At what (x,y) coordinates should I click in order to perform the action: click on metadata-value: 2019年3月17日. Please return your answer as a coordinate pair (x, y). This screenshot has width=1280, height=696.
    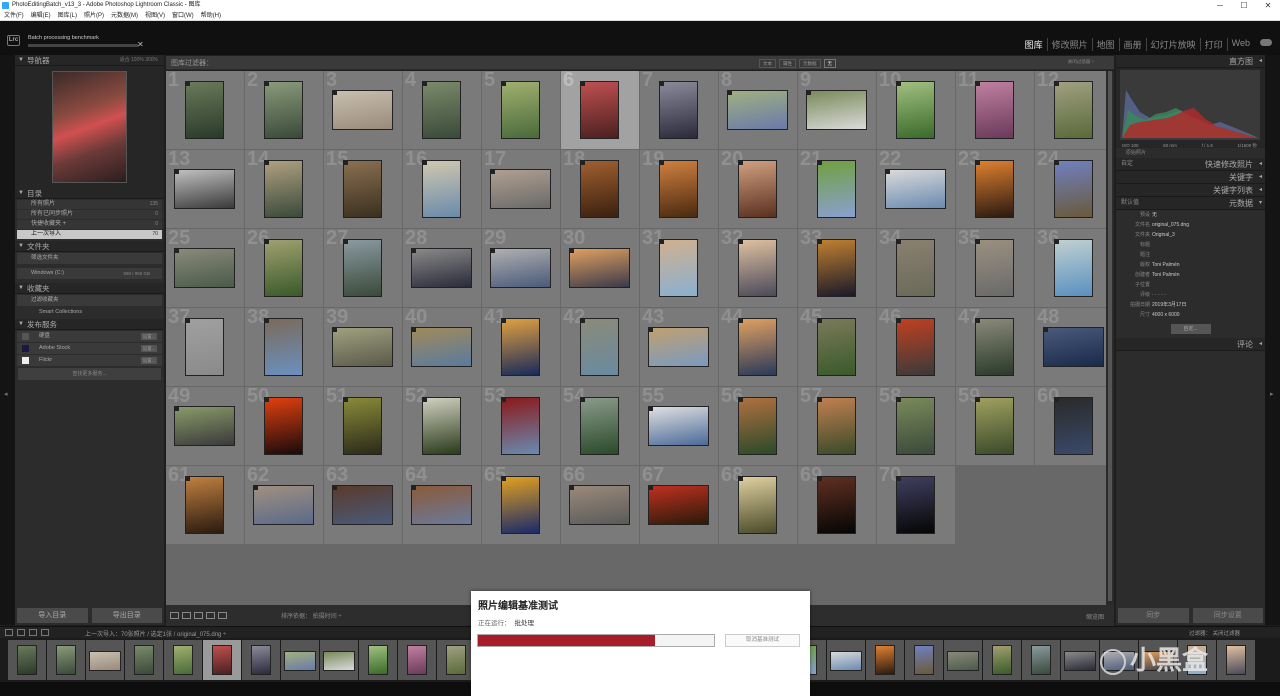
    Looking at the image, I should click on (1169, 305).